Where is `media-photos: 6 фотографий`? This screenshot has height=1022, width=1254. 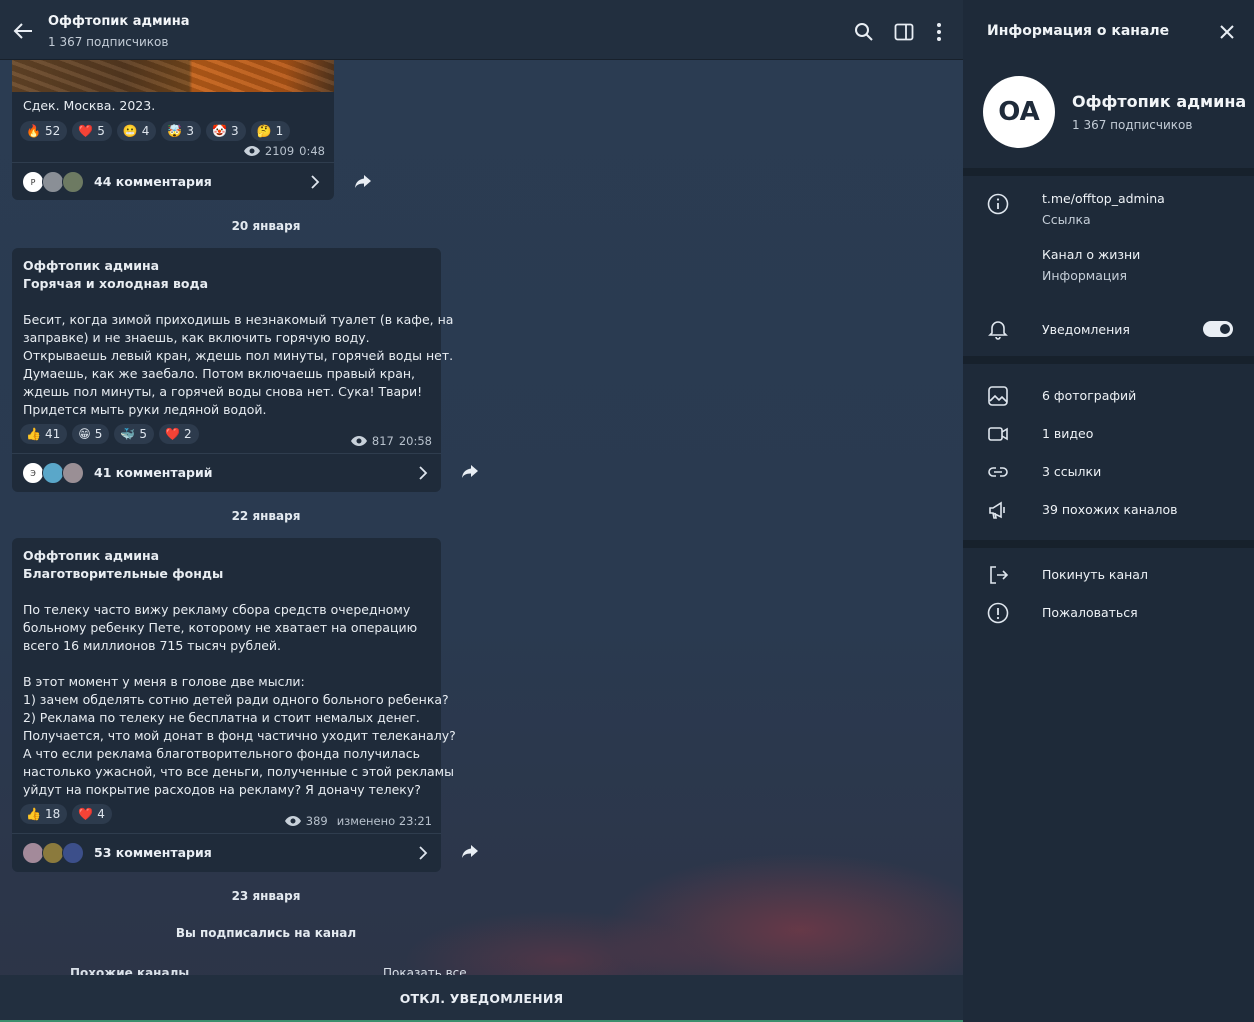
media-photos: 6 фотографий is located at coordinates (1089, 395).